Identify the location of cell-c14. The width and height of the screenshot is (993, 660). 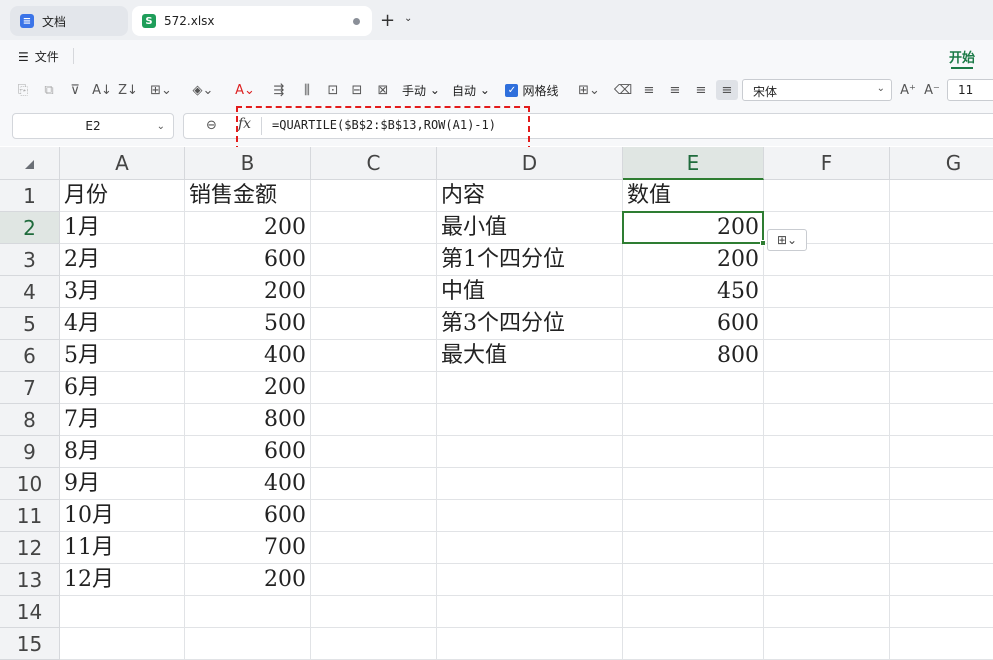
(374, 612).